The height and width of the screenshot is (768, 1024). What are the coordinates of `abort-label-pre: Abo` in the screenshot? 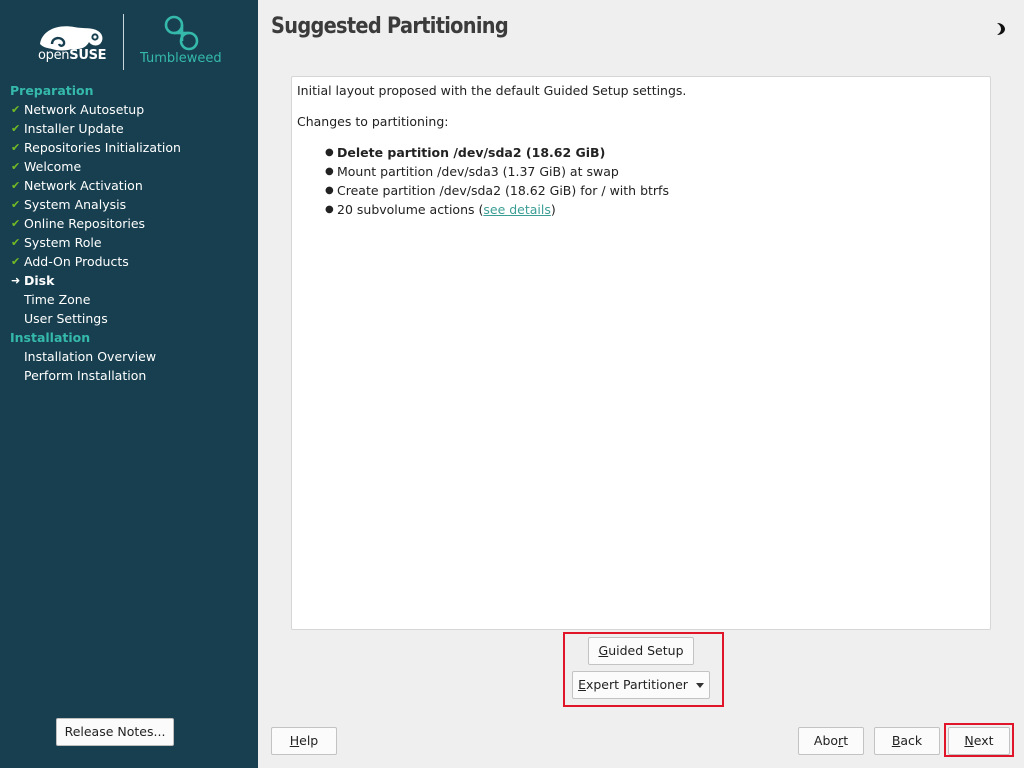 It's located at (826, 740).